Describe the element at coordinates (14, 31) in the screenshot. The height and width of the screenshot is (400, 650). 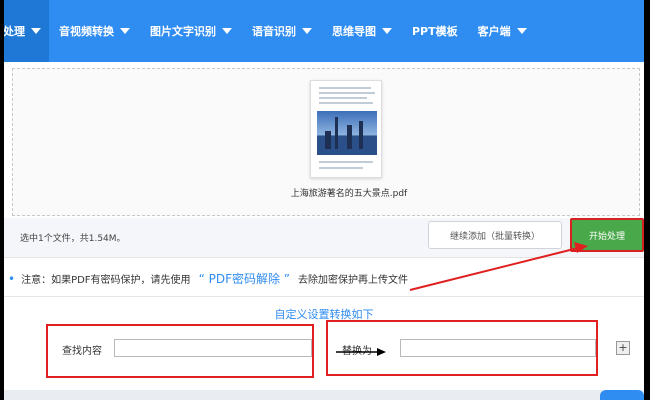
I see `nav-item-label: 档处理` at that location.